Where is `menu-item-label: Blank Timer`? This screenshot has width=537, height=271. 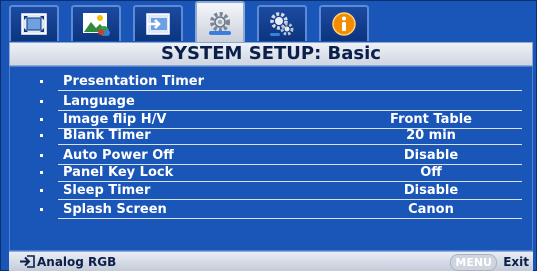 menu-item-label: Blank Timer is located at coordinates (107, 135).